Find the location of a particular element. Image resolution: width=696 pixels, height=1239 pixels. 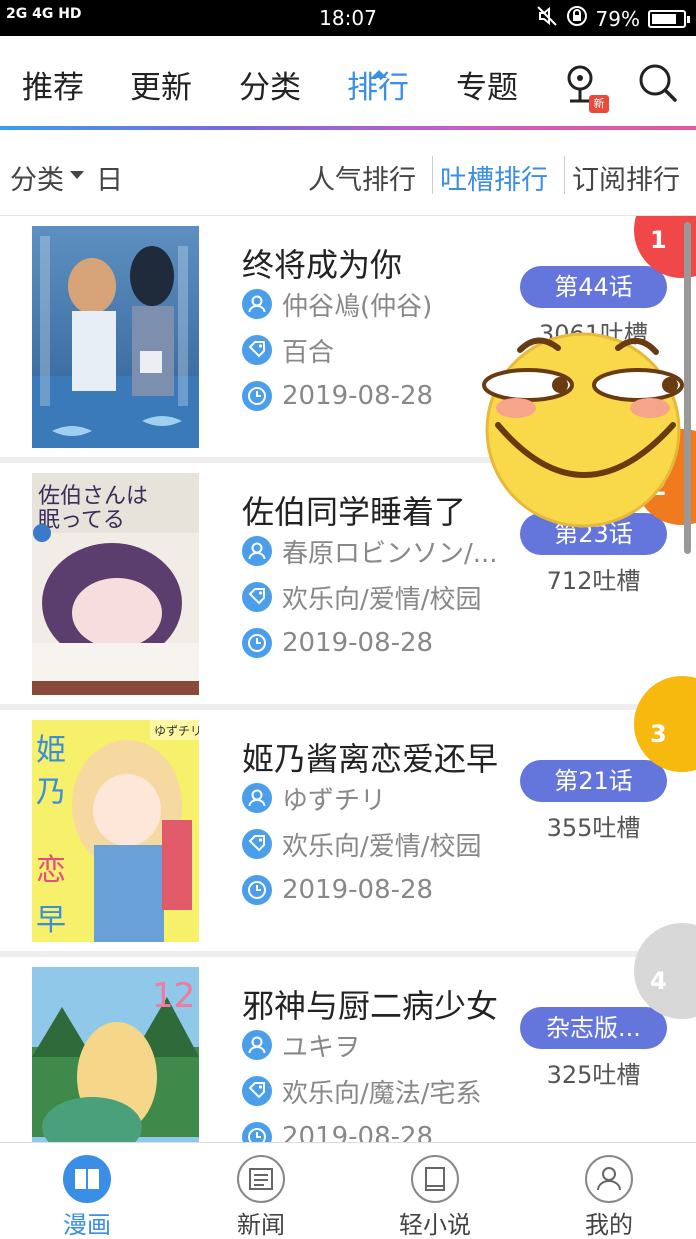

tag-row: 欢乐向/魔法/宅系 is located at coordinates (362, 1091).